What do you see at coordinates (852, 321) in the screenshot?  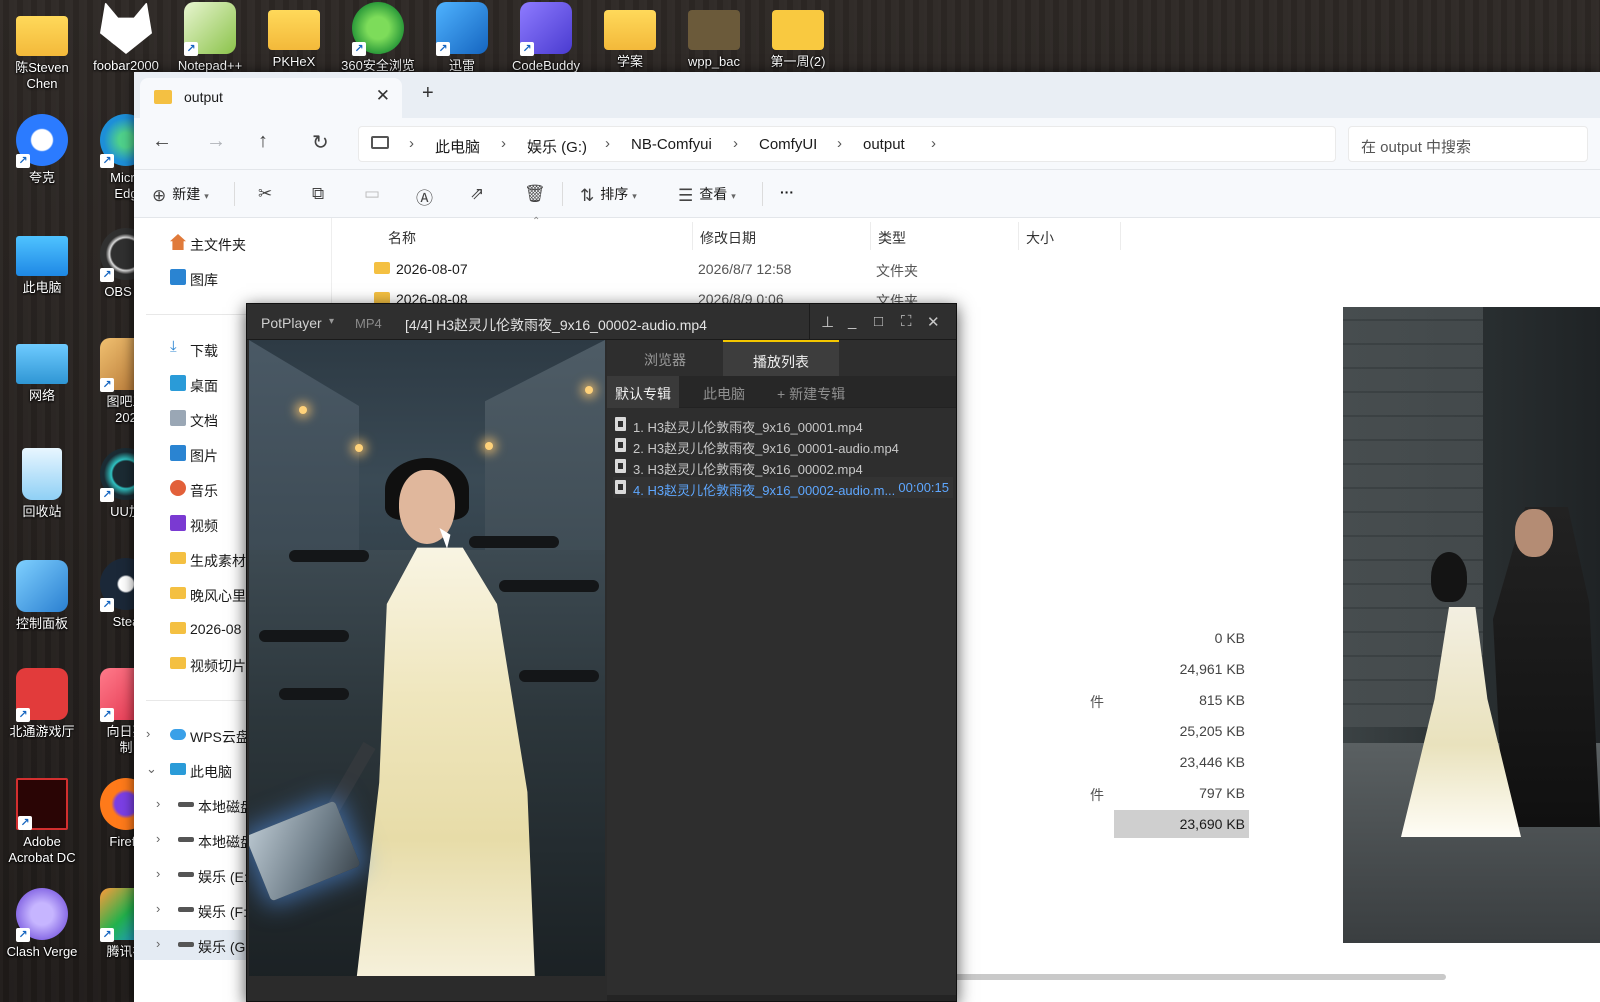 I see `minimize-icon: _` at bounding box center [852, 321].